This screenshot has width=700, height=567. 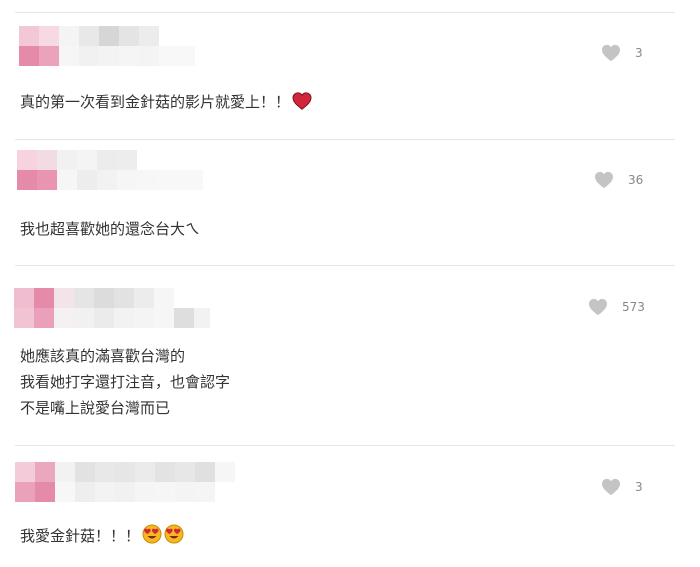 I want to click on like-count: 573, so click(x=633, y=307).